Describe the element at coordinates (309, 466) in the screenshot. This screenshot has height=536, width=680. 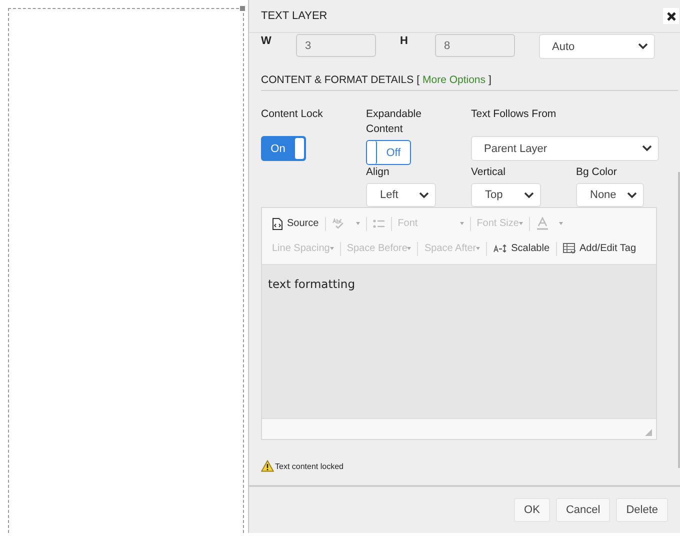
I see `notice-text: Text content locked` at that location.